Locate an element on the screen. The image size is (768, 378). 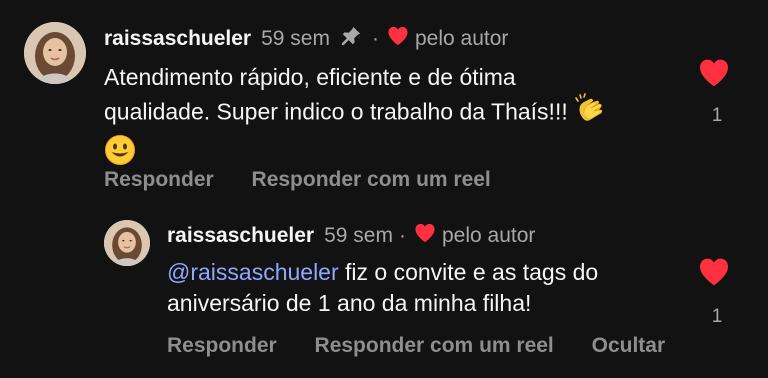
hide-button: Ocultar is located at coordinates (629, 345).